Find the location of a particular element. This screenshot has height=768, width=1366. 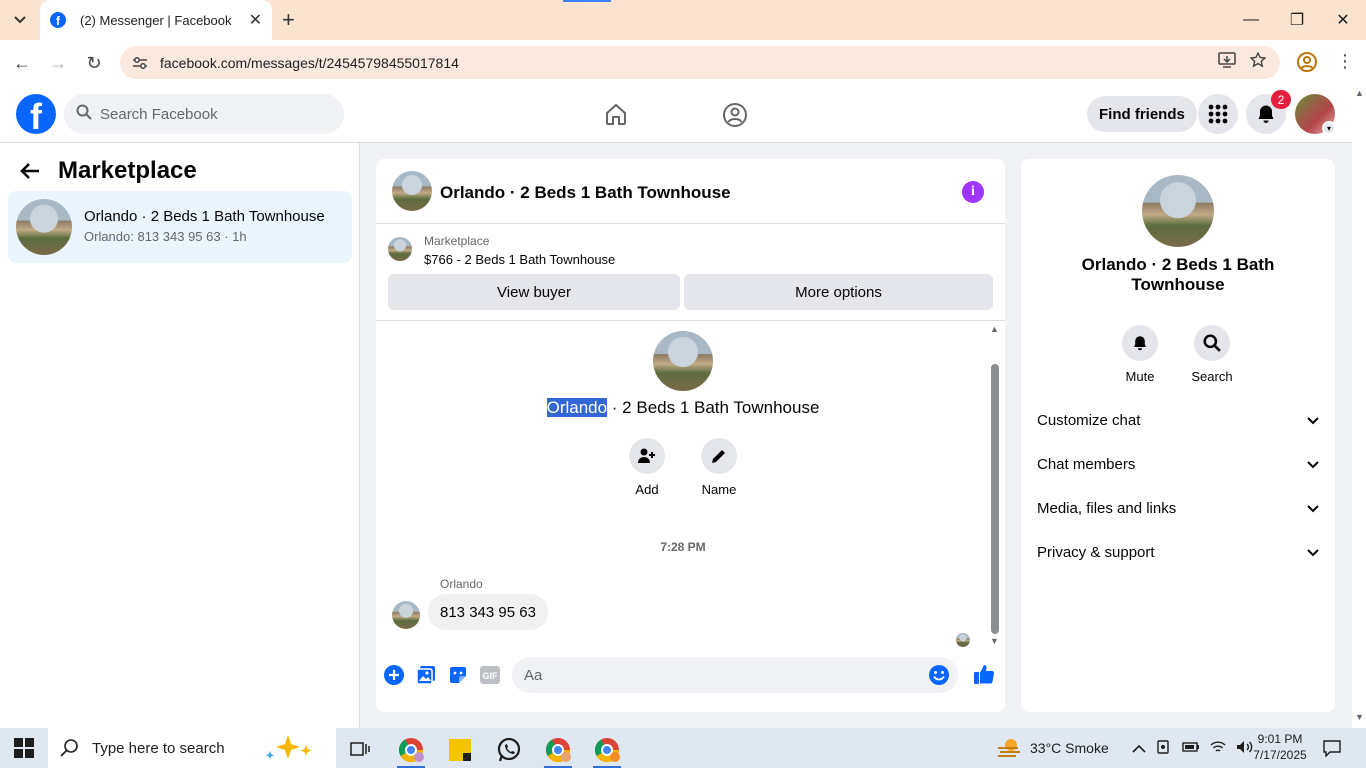

info-thumbnail is located at coordinates (1178, 211).